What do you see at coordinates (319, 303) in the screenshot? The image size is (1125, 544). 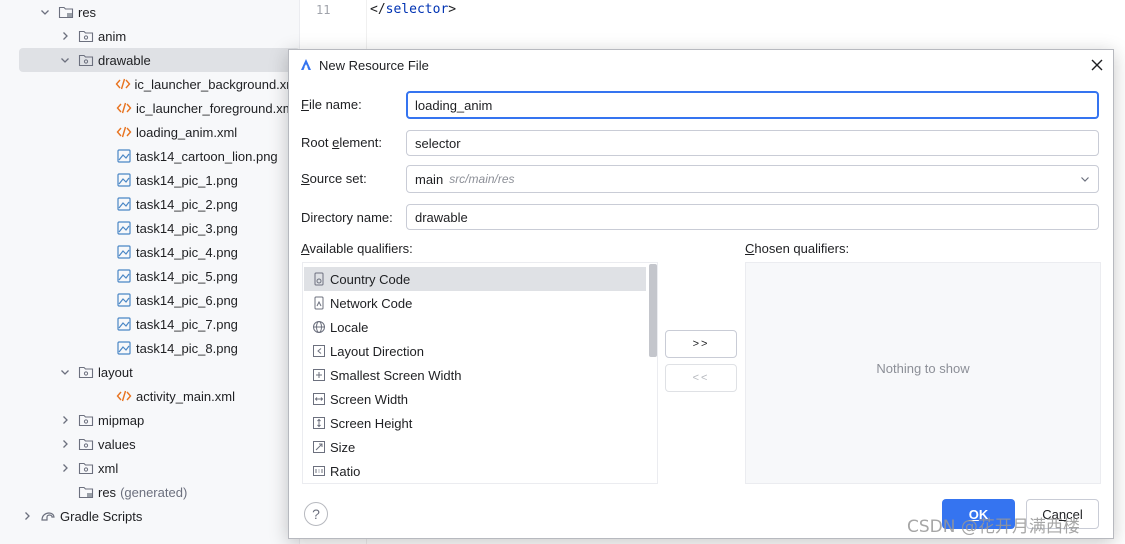 I see `network-code-icon` at bounding box center [319, 303].